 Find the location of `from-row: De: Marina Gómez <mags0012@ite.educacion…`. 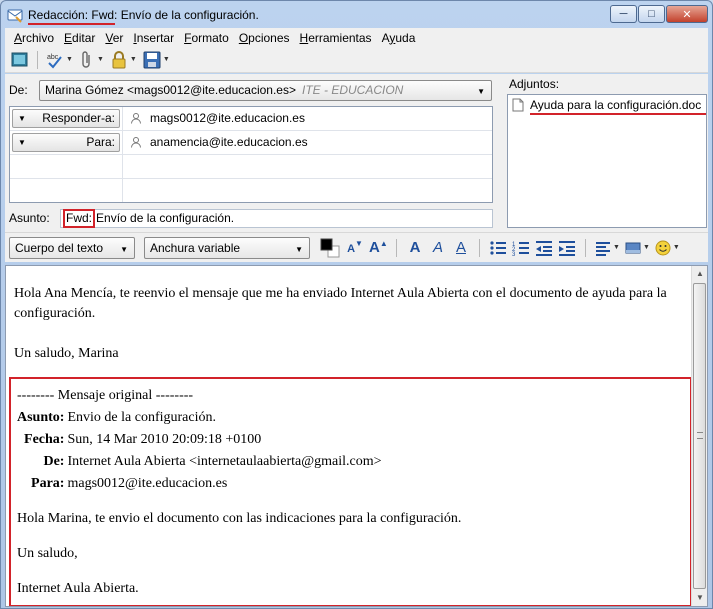

from-row: De: Marina Gómez <mags0012@ite.educacion… is located at coordinates (250, 90).